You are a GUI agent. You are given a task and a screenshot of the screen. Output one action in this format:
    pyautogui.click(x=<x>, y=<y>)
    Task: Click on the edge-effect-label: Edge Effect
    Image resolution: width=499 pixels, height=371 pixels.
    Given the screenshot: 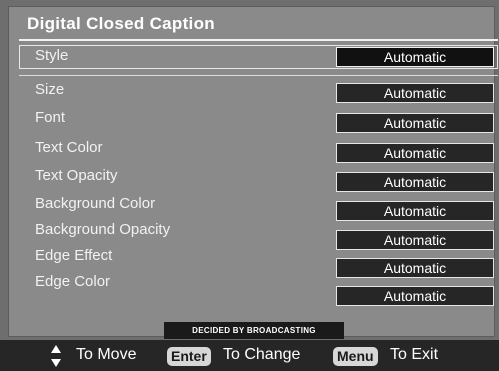 What is the action you would take?
    pyautogui.click(x=74, y=255)
    